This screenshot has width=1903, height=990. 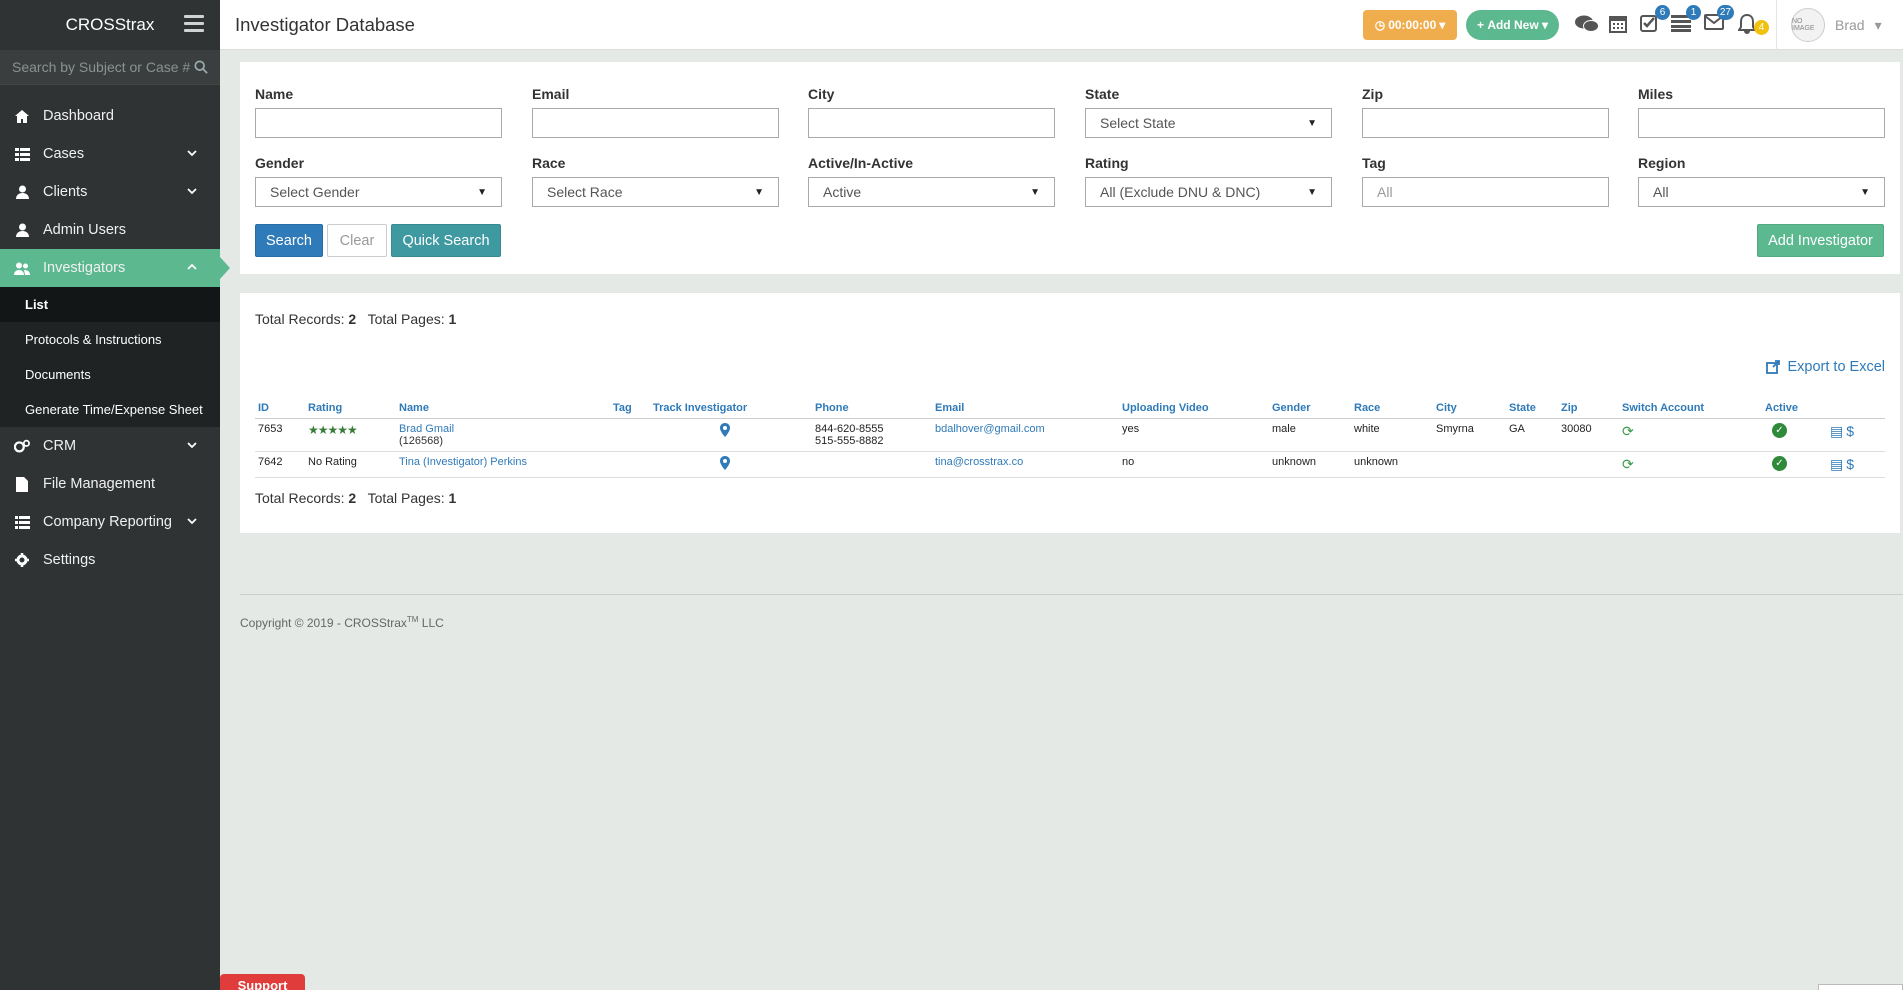 I want to click on cell-active: ✓, so click(x=1794, y=464).